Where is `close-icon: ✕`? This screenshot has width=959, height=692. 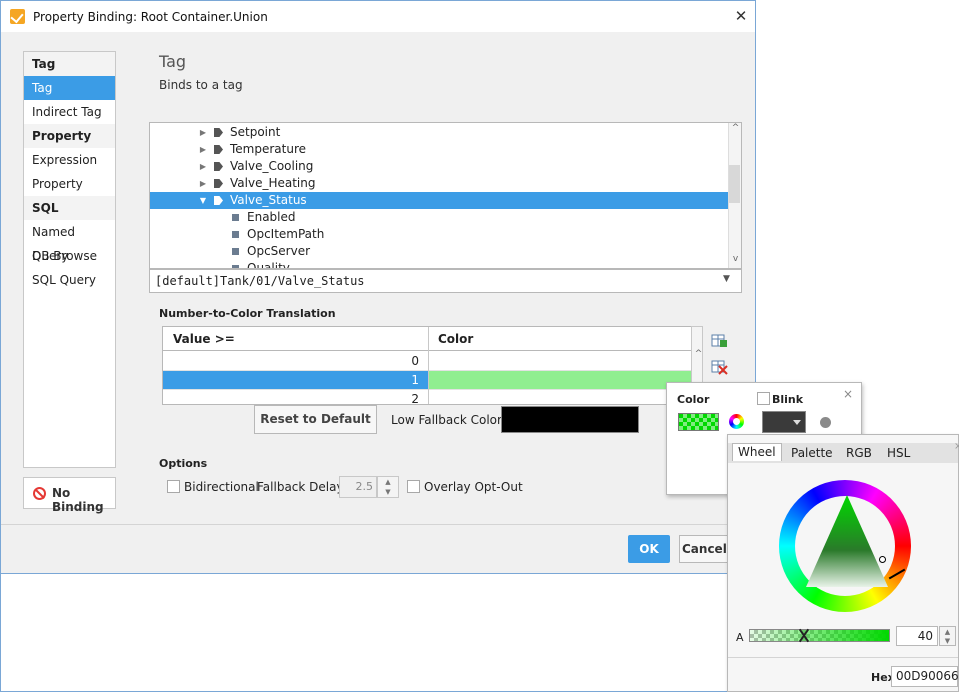
close-icon: ✕ is located at coordinates (741, 17).